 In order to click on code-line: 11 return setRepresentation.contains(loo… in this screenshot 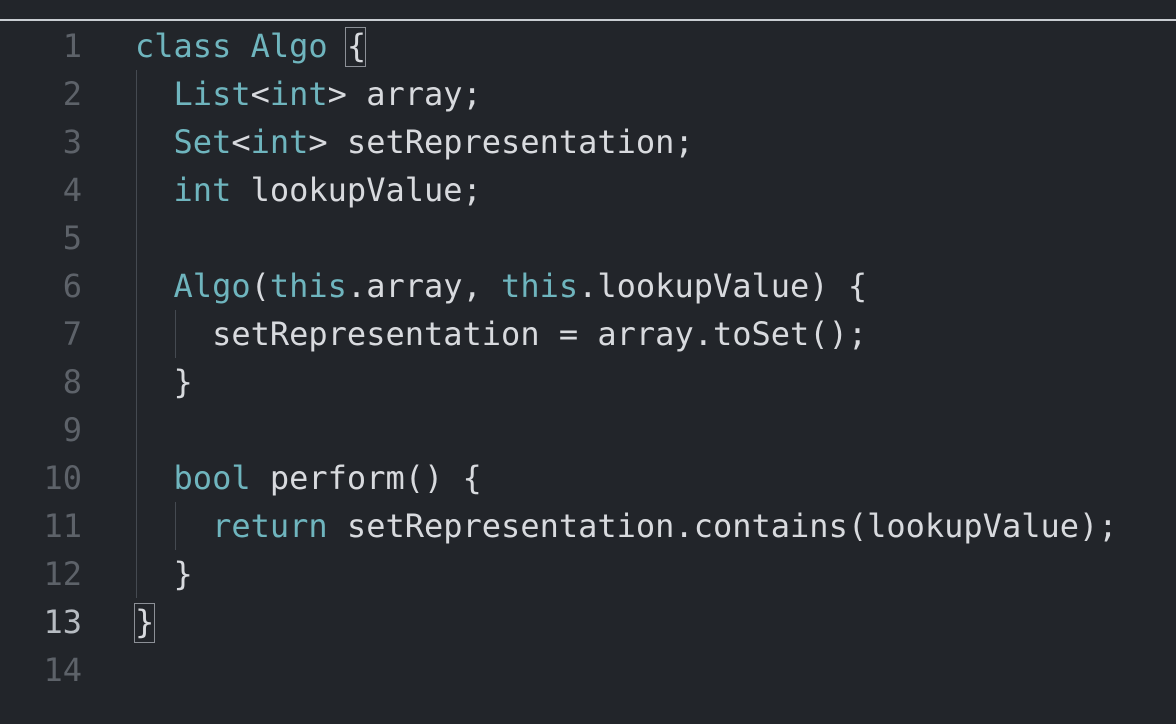, I will do `click(588, 526)`.